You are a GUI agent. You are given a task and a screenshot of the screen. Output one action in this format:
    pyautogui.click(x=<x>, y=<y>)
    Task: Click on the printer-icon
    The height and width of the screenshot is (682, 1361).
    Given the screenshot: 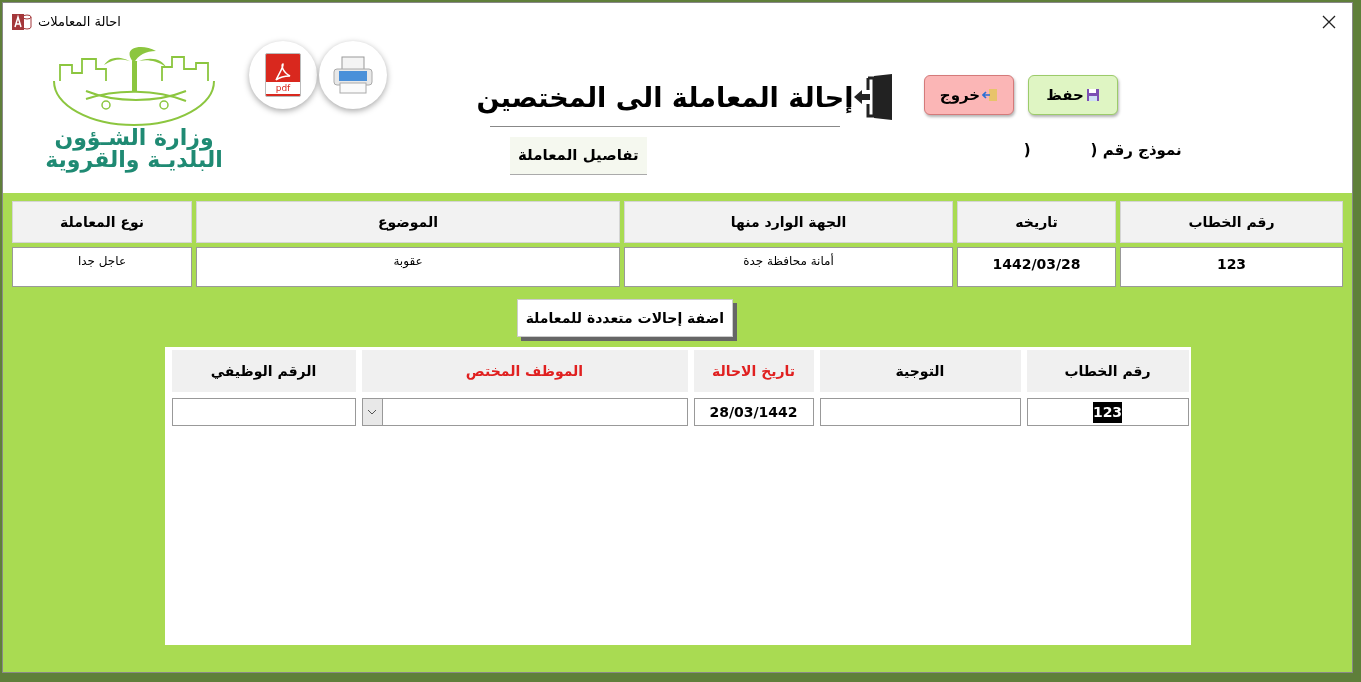 What is the action you would take?
    pyautogui.click(x=353, y=75)
    